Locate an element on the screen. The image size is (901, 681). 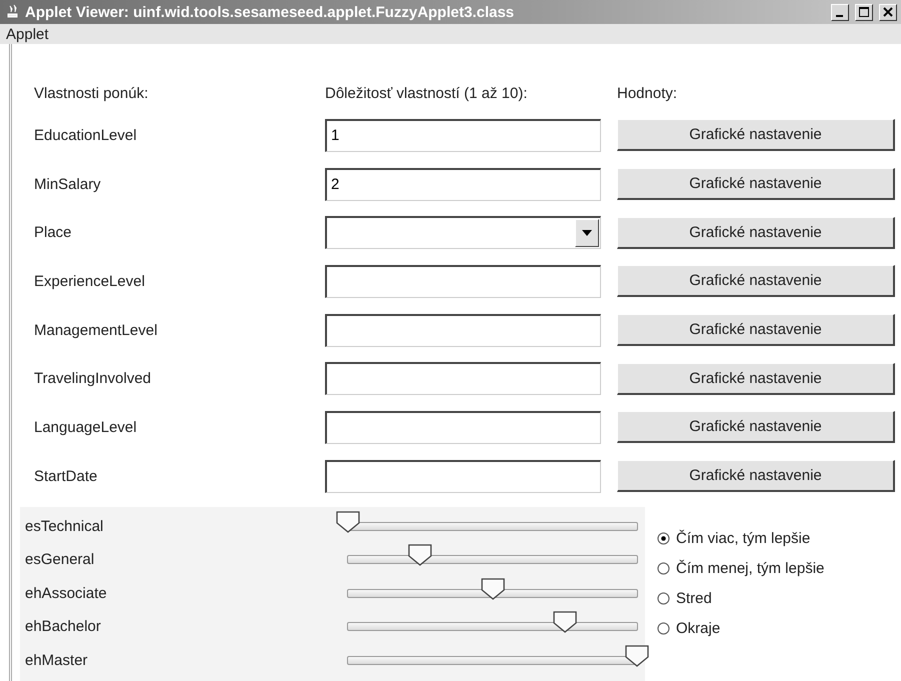
property-label: ManagementLevel is located at coordinates (96, 330).